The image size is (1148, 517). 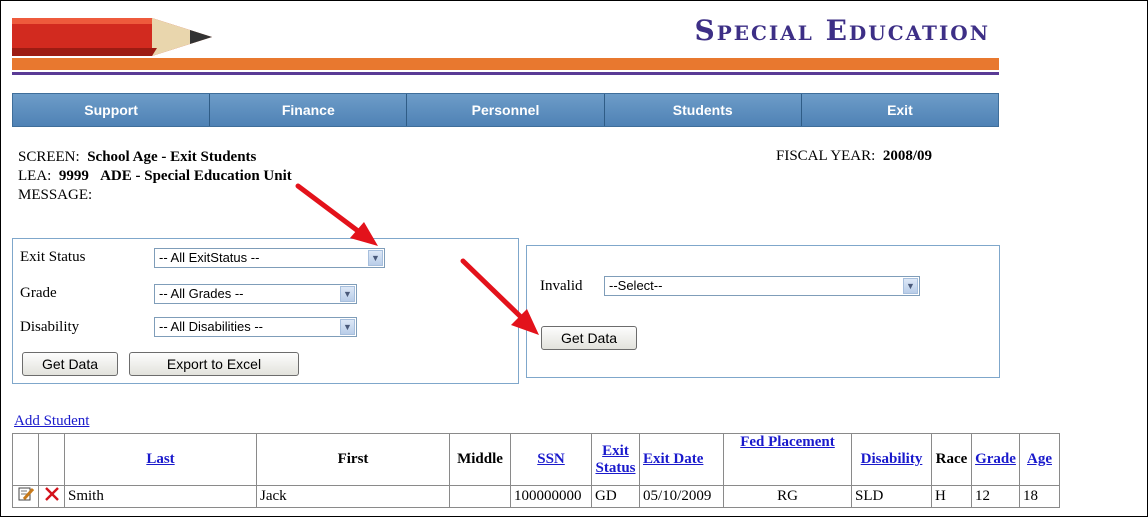 I want to click on header-delete-col, so click(x=51, y=459).